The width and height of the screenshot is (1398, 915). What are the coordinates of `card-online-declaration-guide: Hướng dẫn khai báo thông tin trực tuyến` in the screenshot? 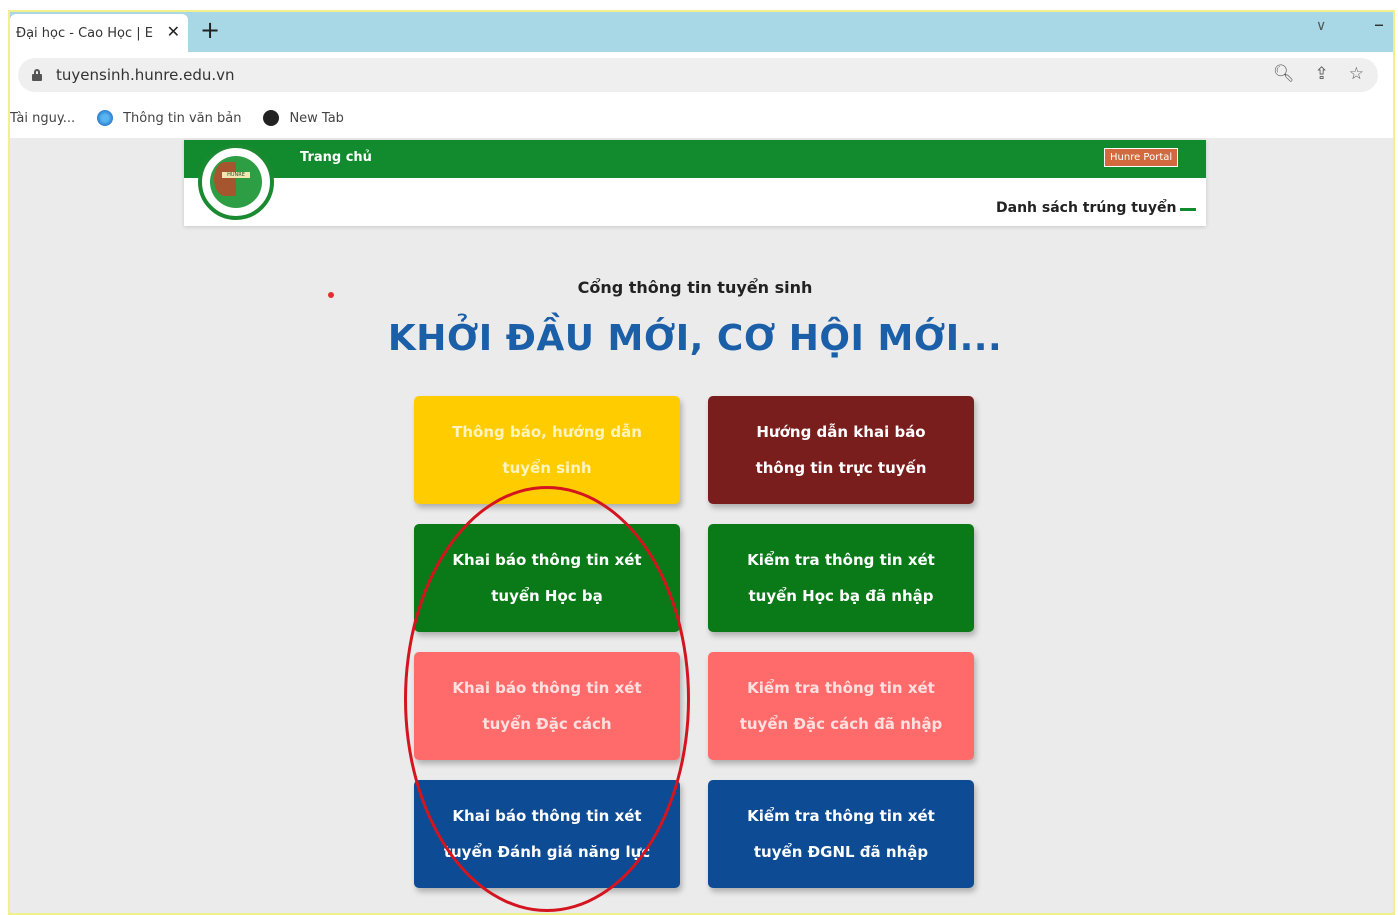 It's located at (841, 450).